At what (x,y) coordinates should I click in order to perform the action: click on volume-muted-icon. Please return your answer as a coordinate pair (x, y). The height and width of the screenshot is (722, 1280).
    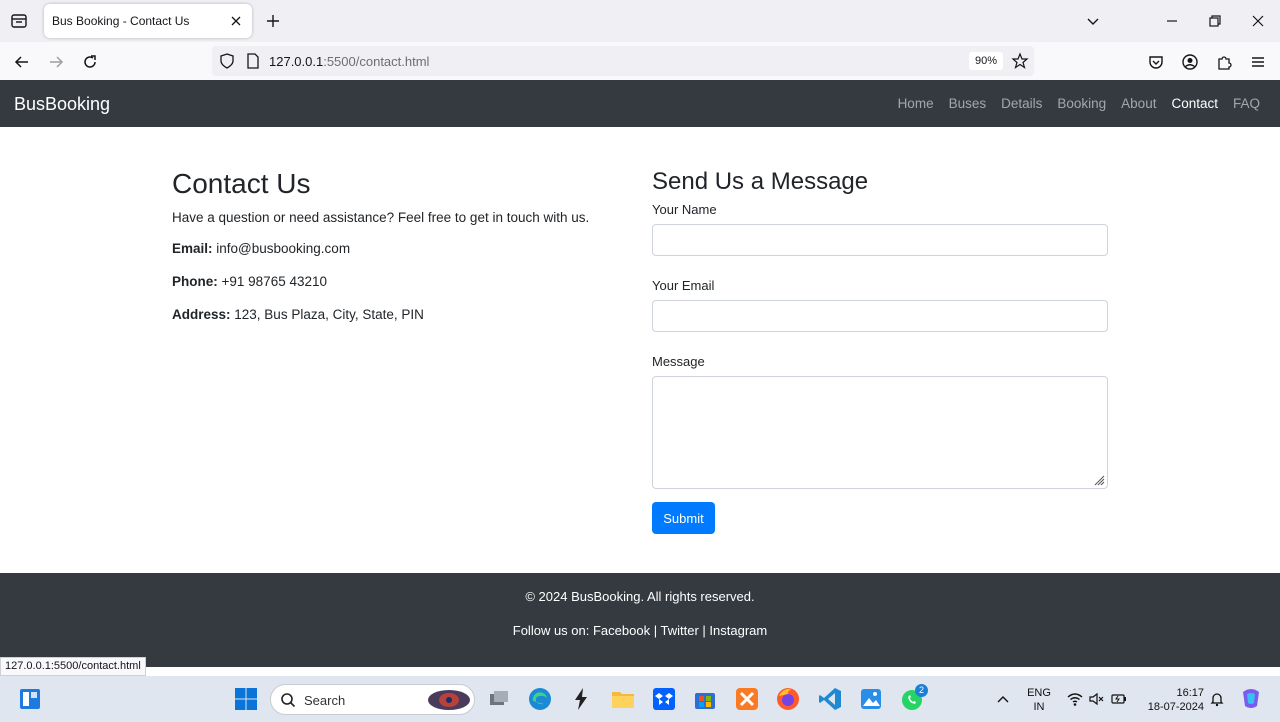
    Looking at the image, I should click on (1097, 699).